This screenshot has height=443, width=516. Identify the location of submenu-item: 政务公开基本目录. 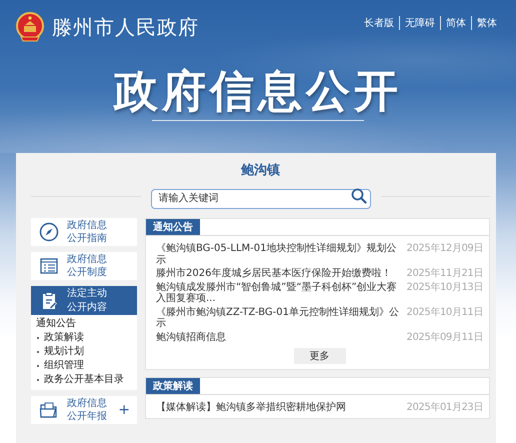
(80, 380).